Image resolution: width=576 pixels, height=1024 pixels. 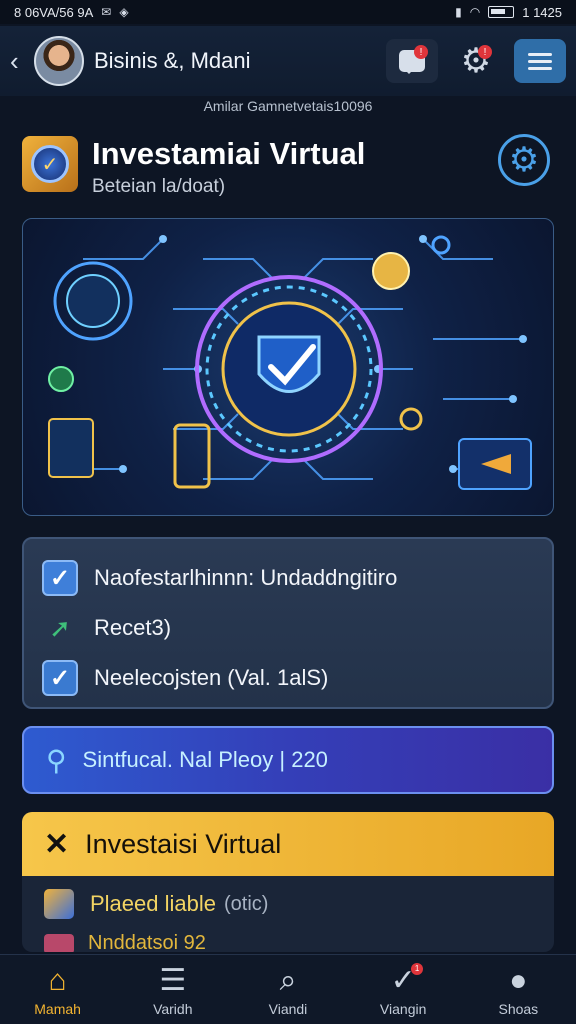 What do you see at coordinates (288, 980) in the screenshot?
I see `search-icon: ⌕` at bounding box center [288, 980].